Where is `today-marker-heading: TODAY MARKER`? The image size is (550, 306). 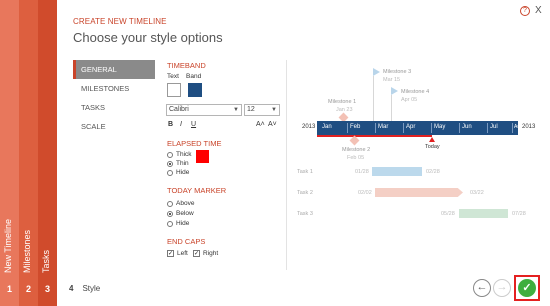 today-marker-heading: TODAY MARKER is located at coordinates (197, 190).